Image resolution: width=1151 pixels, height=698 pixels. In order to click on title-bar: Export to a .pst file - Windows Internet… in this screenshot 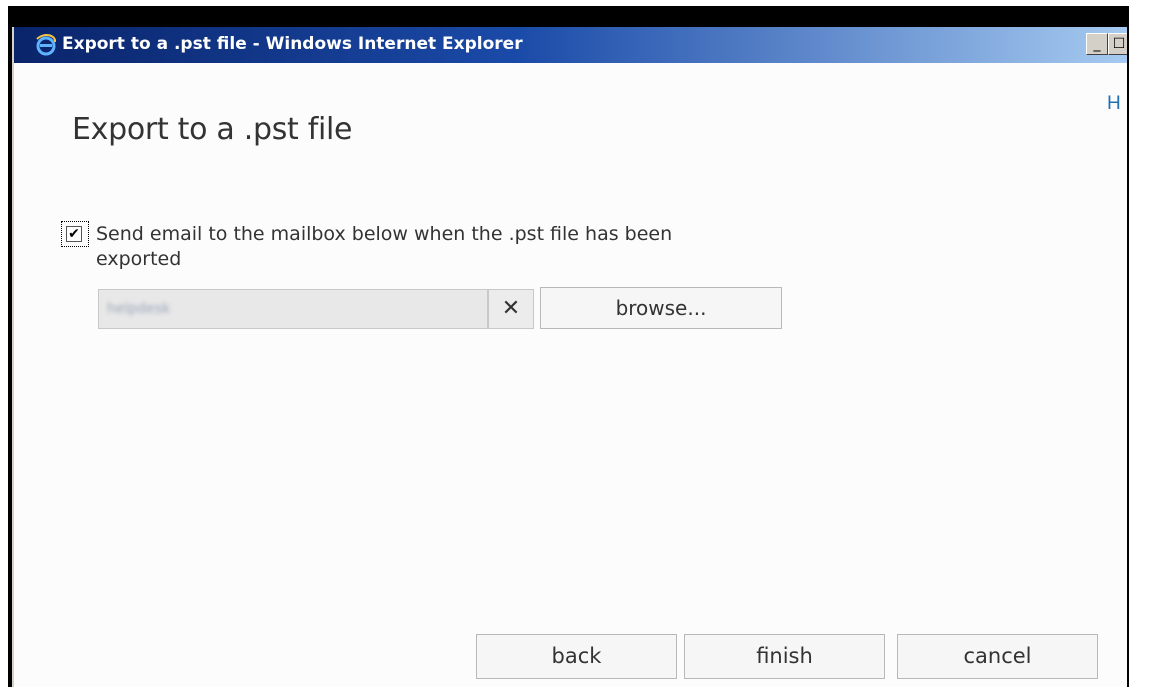, I will do `click(570, 45)`.